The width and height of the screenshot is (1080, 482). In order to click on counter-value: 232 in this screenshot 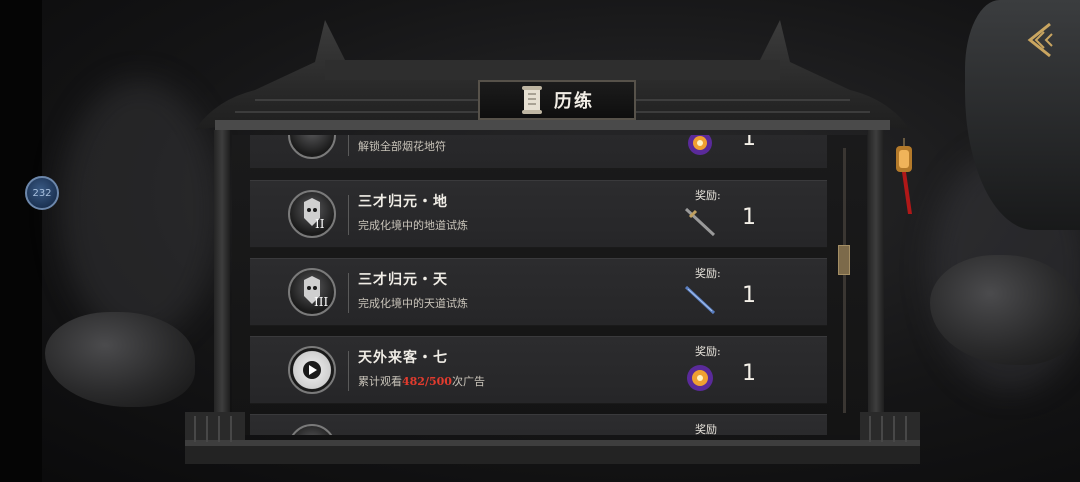, I will do `click(42, 193)`.